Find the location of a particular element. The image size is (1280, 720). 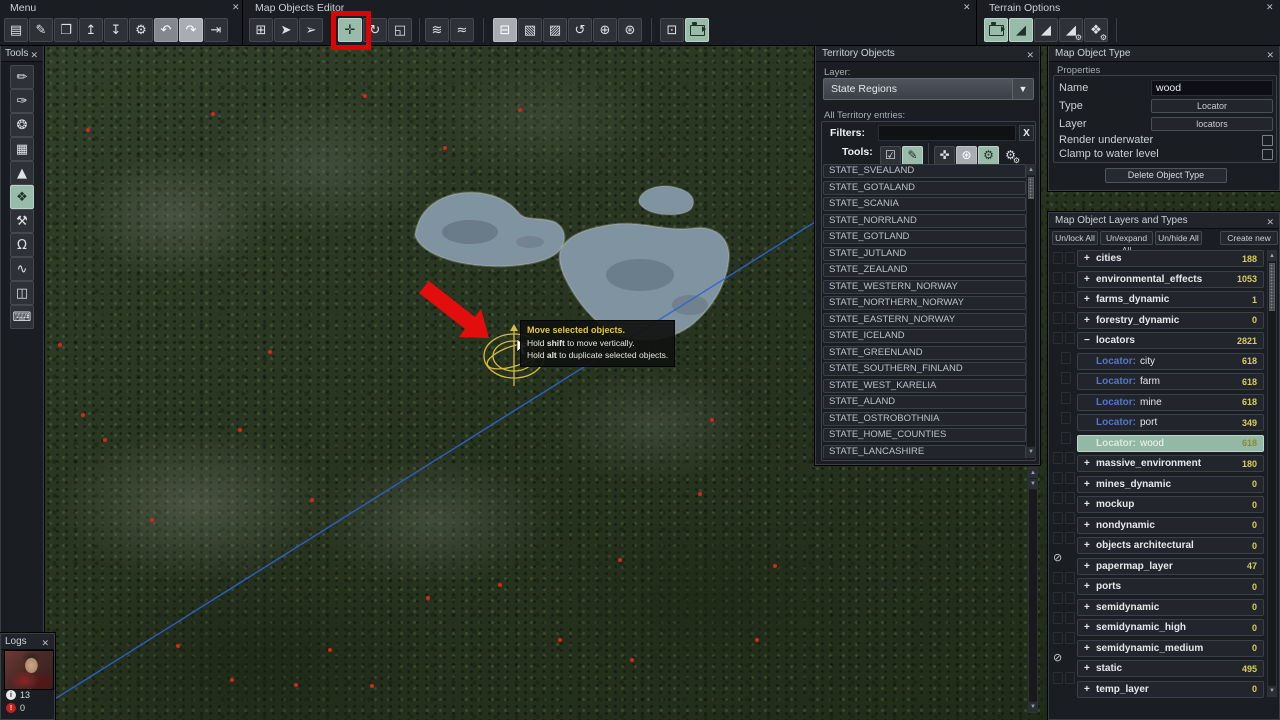

rotate-object-icon: ↻ is located at coordinates (375, 30).